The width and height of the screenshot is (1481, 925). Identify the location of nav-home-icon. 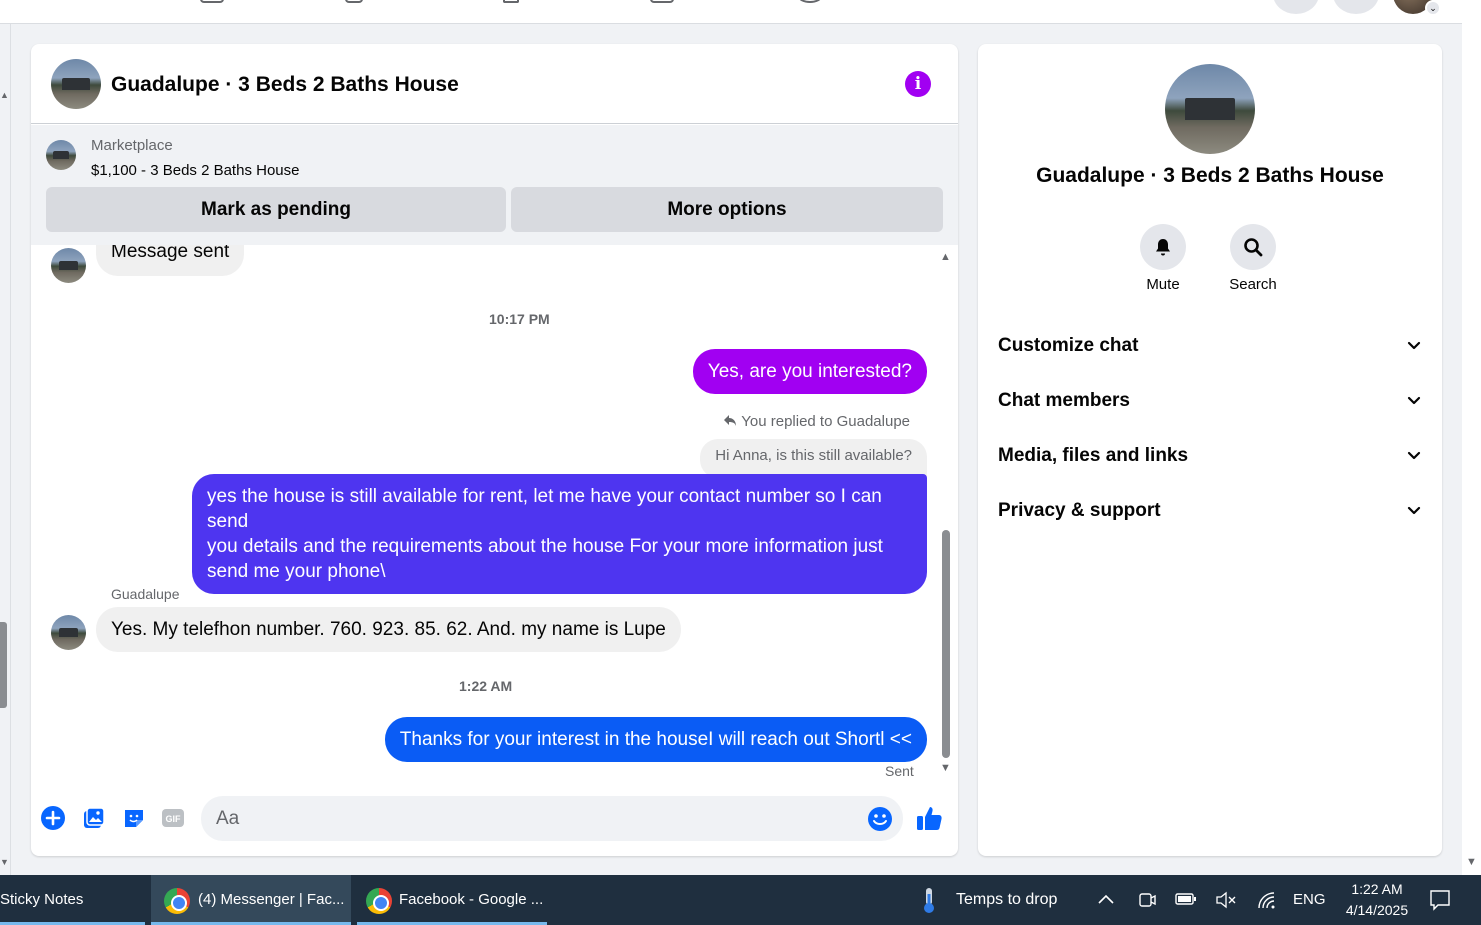
(212, 1).